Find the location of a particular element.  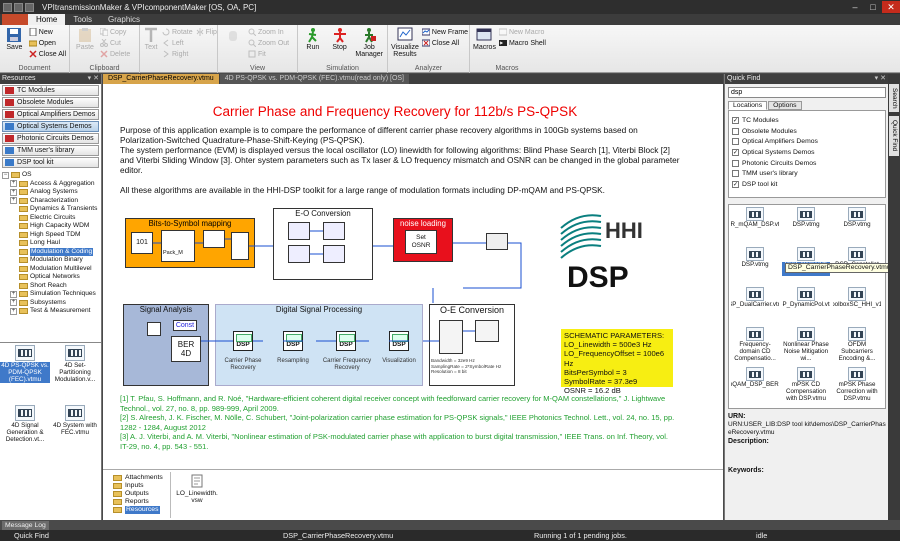

tree-item-optical-networks: Optical Networks is located at coordinates (50, 277).